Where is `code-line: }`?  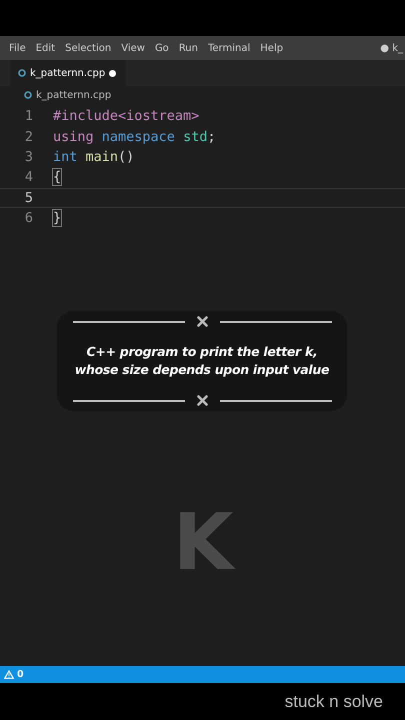
code-line: } is located at coordinates (57, 218).